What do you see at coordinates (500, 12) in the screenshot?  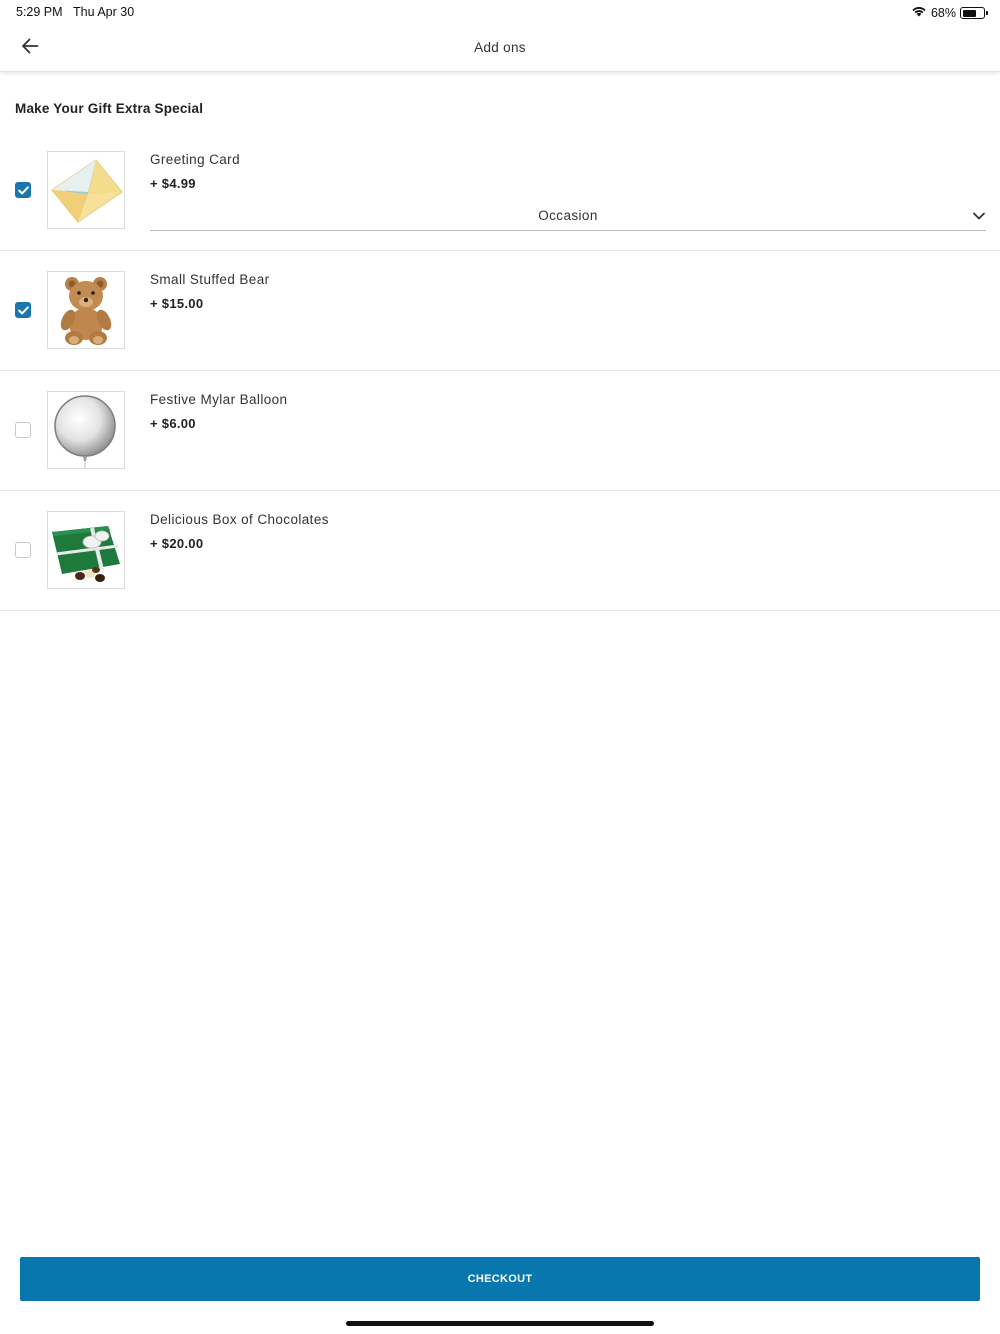 I see `status-bar: 5:29 PM Thu Apr 30 68%` at bounding box center [500, 12].